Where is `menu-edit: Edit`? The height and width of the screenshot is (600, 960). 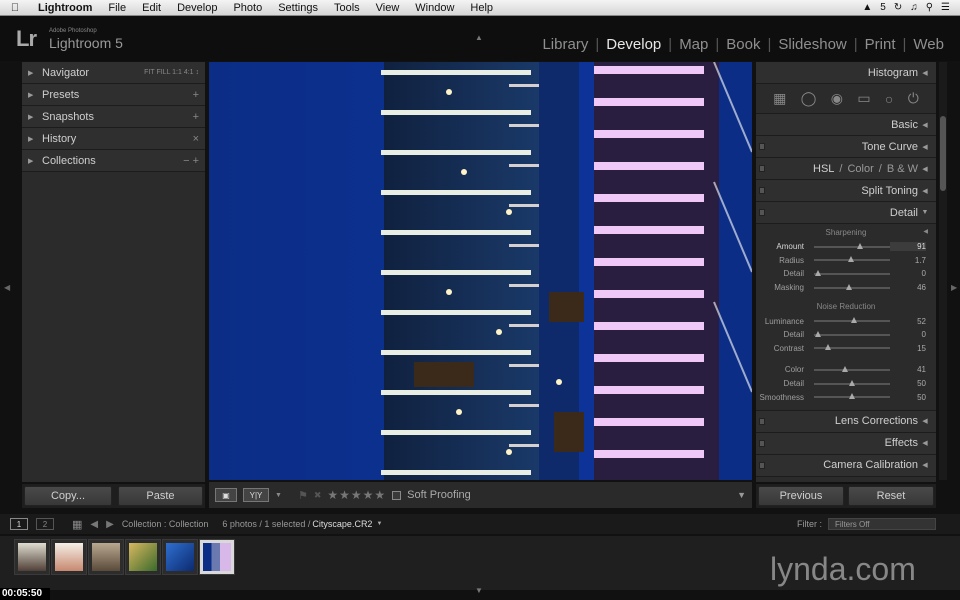
menu-edit: Edit is located at coordinates (151, 8).